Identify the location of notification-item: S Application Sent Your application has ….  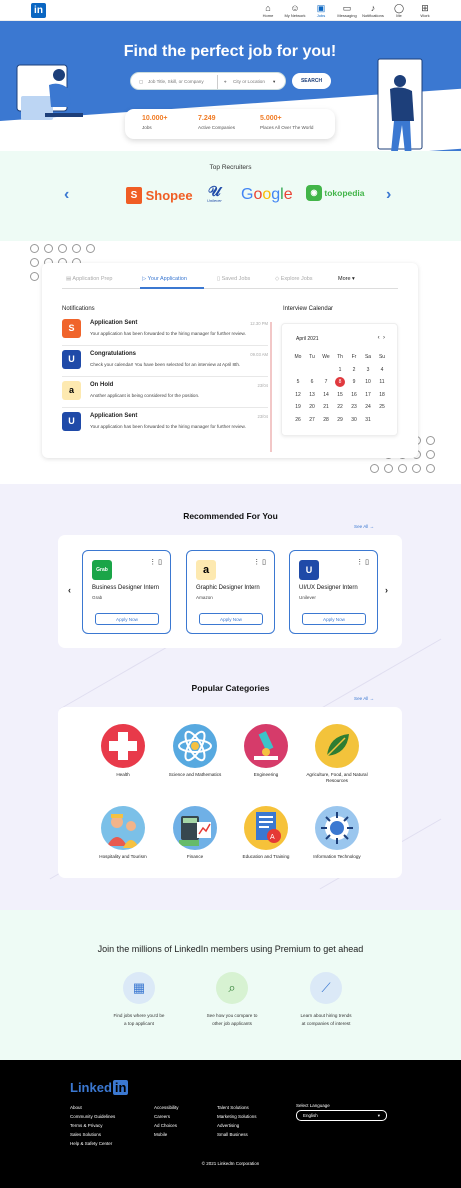
(165, 331).